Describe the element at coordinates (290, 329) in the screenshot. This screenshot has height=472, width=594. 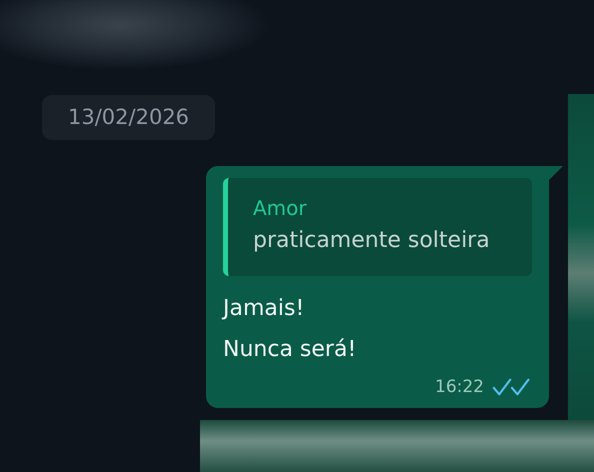
I see `message-text: Jamais! Nunca será!` at that location.